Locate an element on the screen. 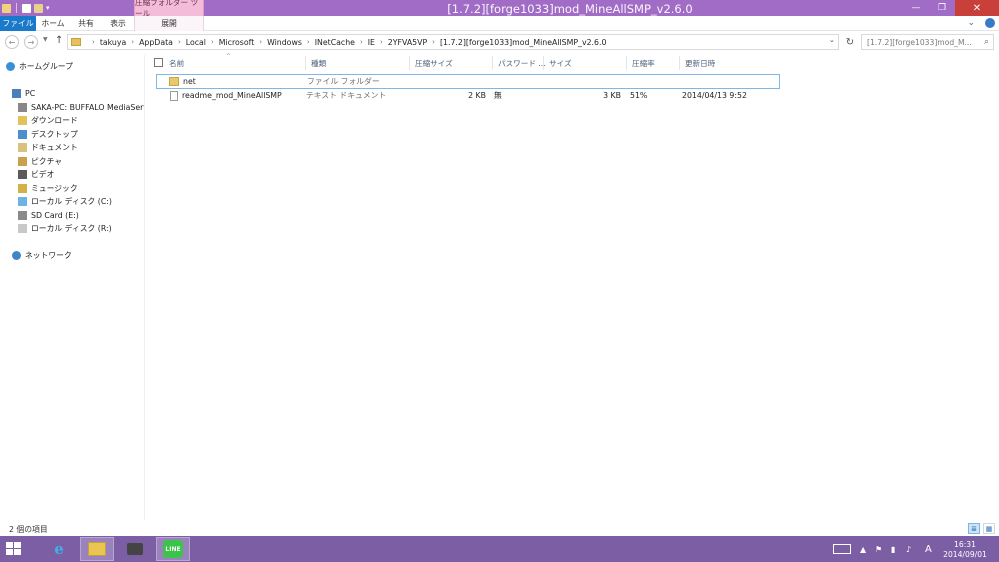 The width and height of the screenshot is (999, 562). folder-icon is located at coordinates (6, 8).